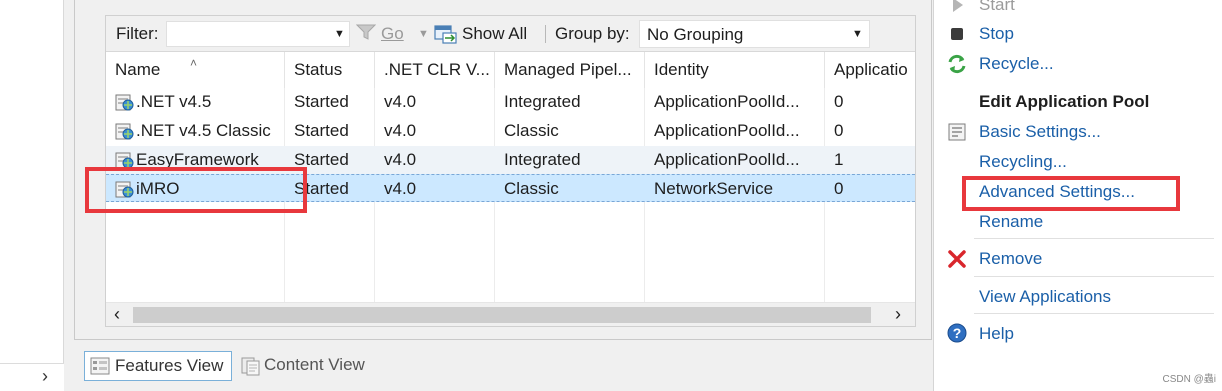 The image size is (1222, 391). I want to click on show-all-icon, so click(446, 34).